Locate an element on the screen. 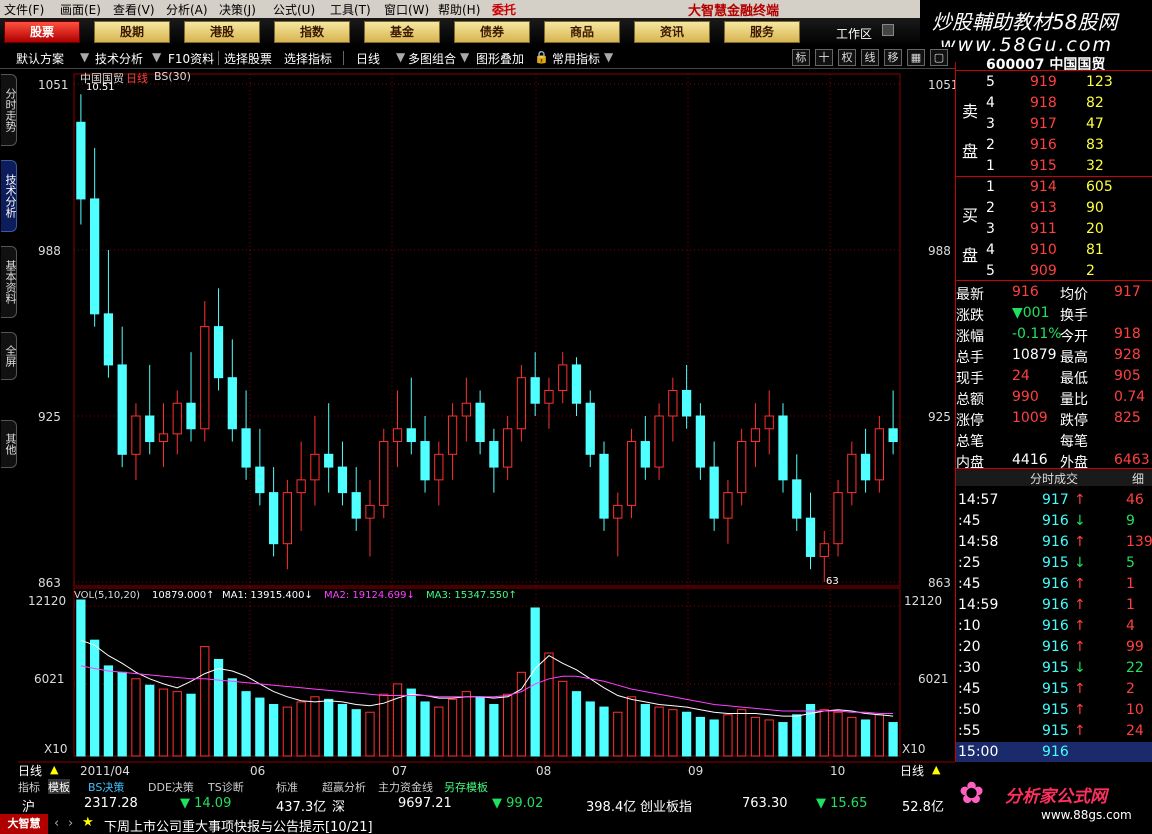 The image size is (1152, 834). overlay-button: 图形叠加 is located at coordinates (500, 58).